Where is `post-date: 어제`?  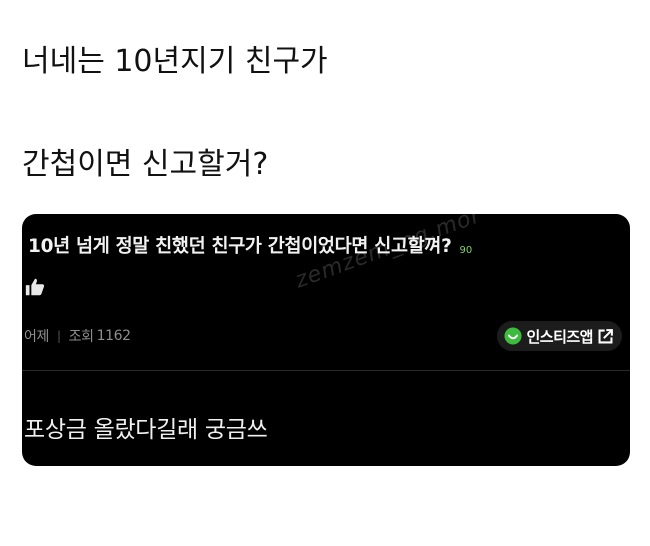
post-date: 어제 is located at coordinates (36, 337).